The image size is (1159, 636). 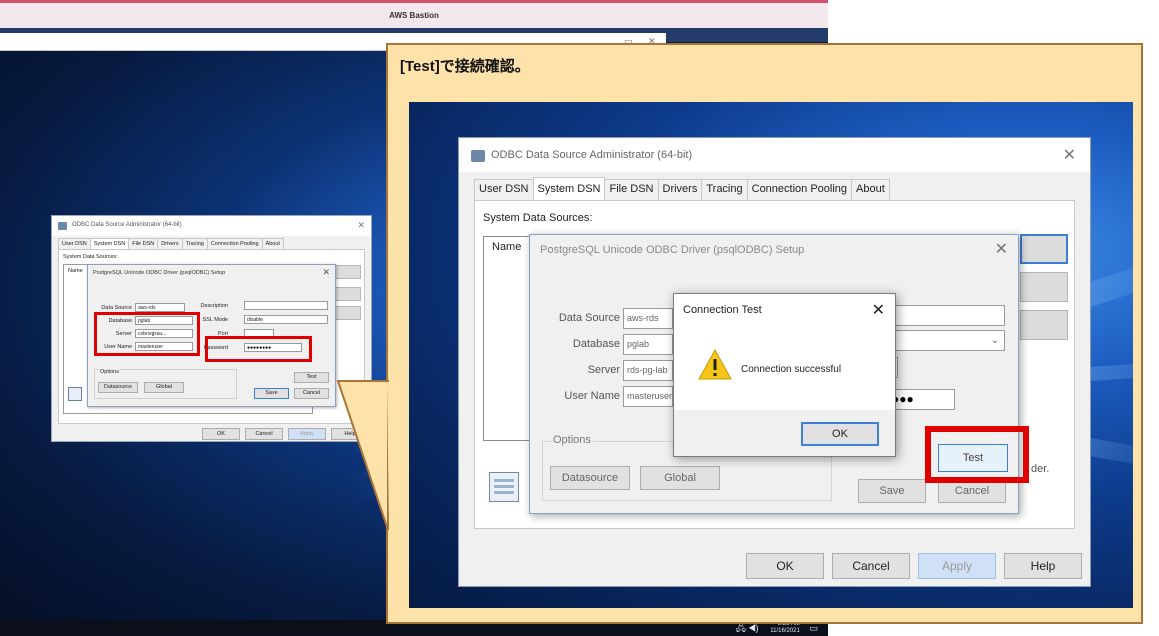 What do you see at coordinates (791, 369) in the screenshot?
I see `connection-test-message: Connection successful` at bounding box center [791, 369].